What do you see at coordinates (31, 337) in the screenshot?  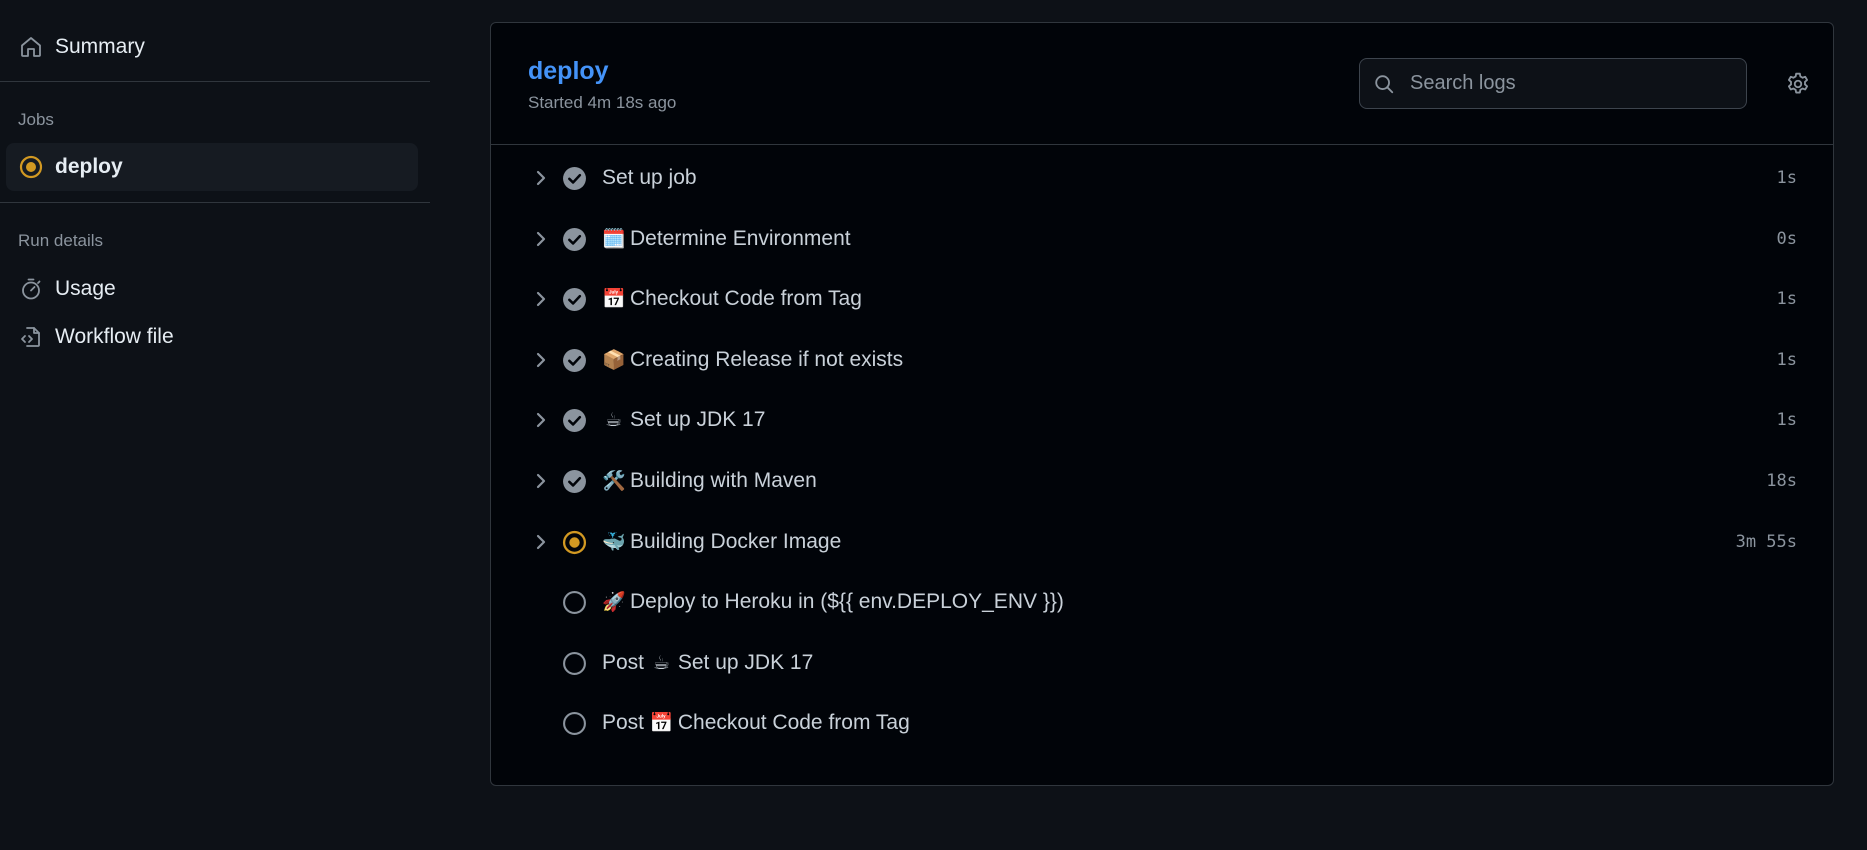 I see `file-code-icon` at bounding box center [31, 337].